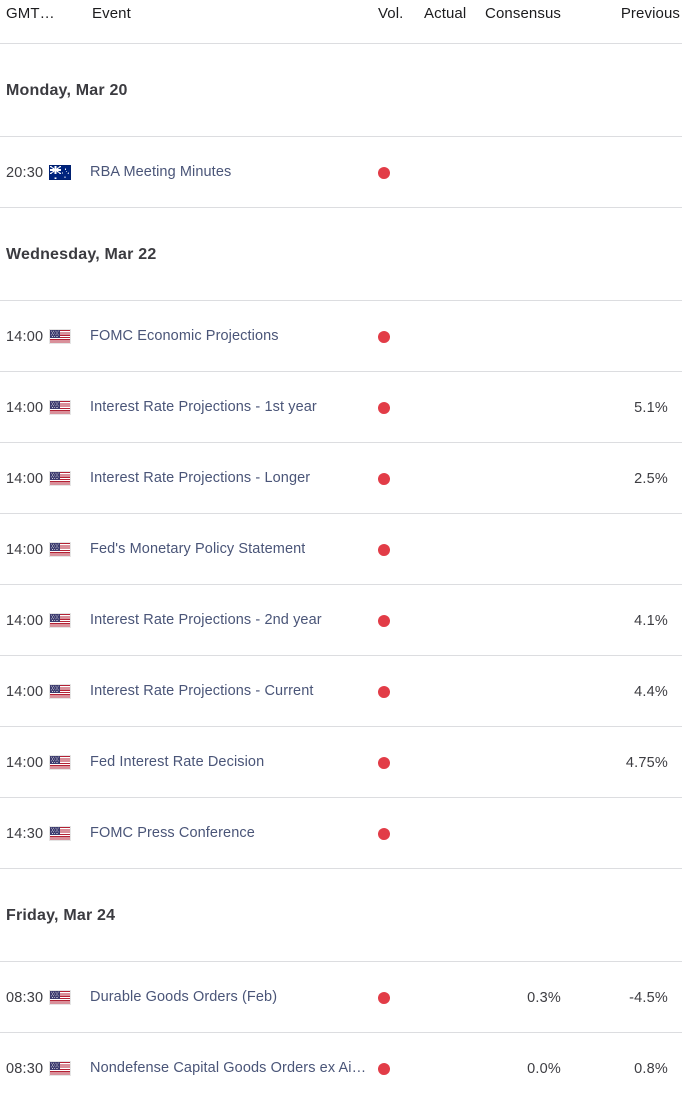 The height and width of the screenshot is (1093, 682). Describe the element at coordinates (651, 1068) in the screenshot. I see `event-previous-value: 0.8%` at that location.